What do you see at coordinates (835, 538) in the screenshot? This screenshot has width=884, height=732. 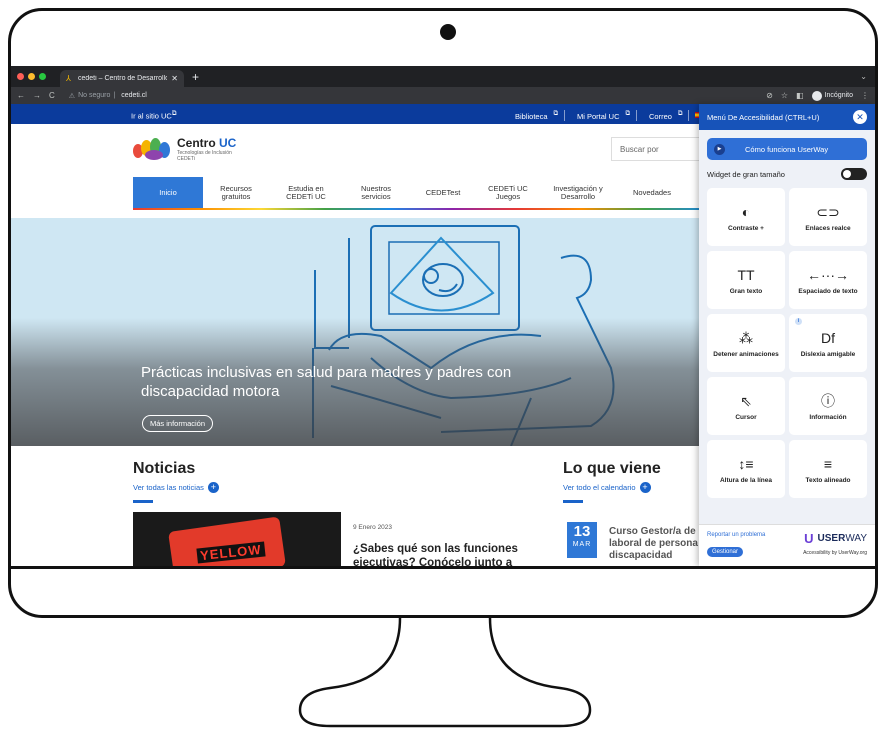 I see `userway-logo: U USER WAY` at bounding box center [835, 538].